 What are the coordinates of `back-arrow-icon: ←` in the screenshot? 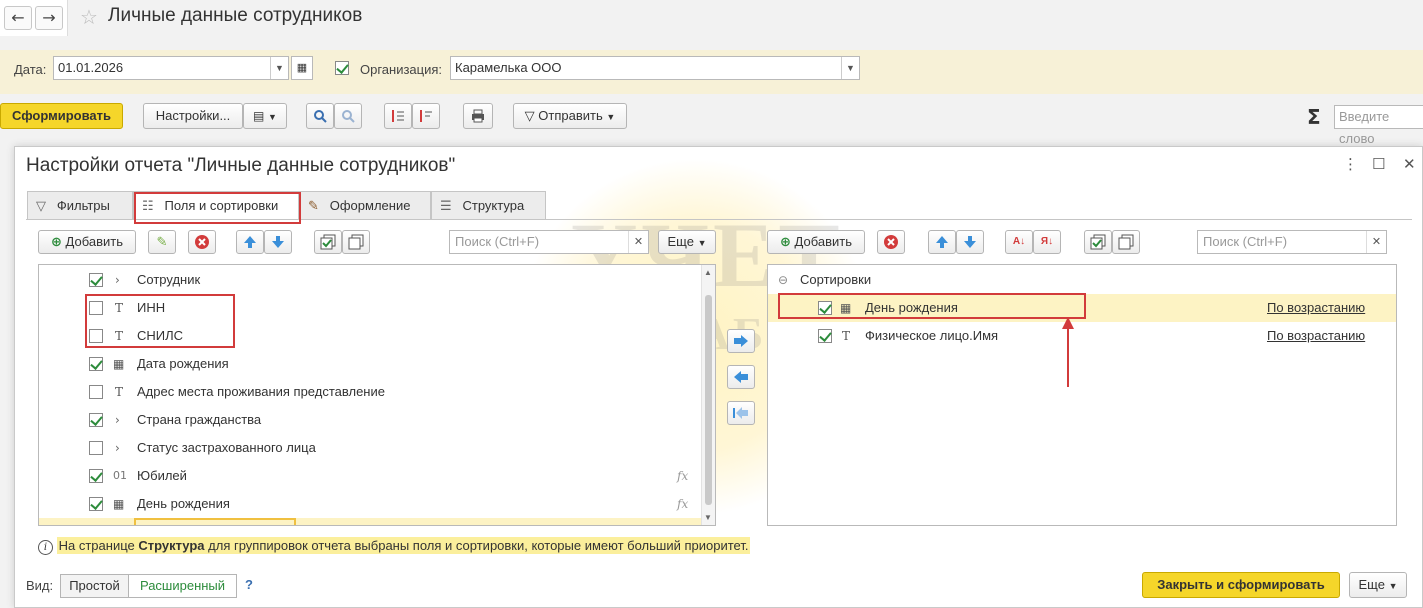 It's located at (18, 18).